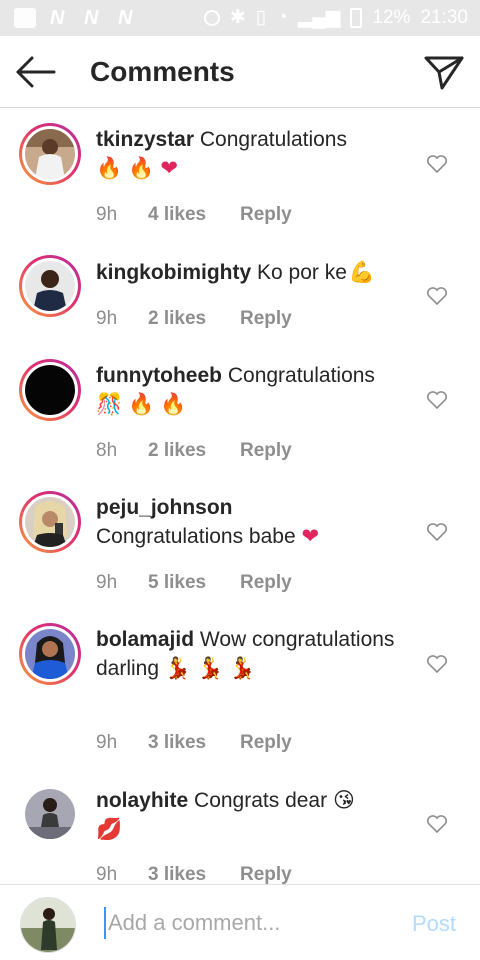 Image resolution: width=480 pixels, height=960 pixels. I want to click on comment-likes: 4 likes, so click(194, 215).